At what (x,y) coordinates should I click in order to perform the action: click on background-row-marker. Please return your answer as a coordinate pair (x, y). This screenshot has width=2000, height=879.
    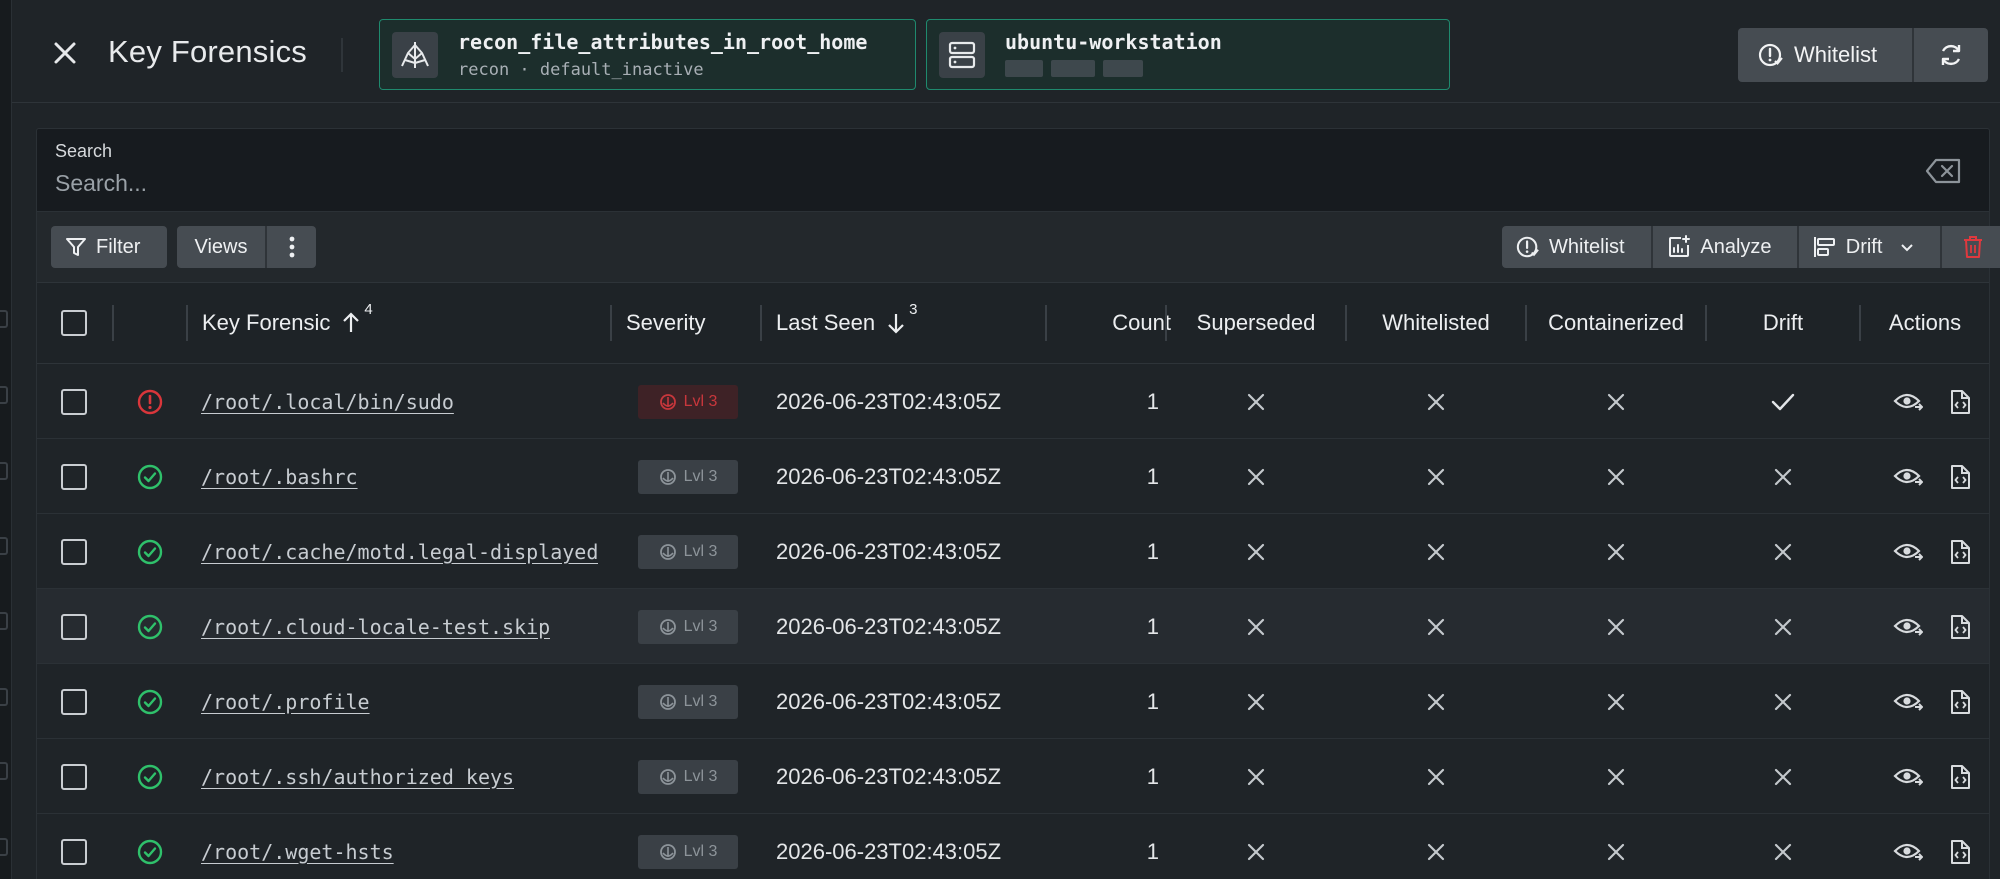
    Looking at the image, I should click on (4, 771).